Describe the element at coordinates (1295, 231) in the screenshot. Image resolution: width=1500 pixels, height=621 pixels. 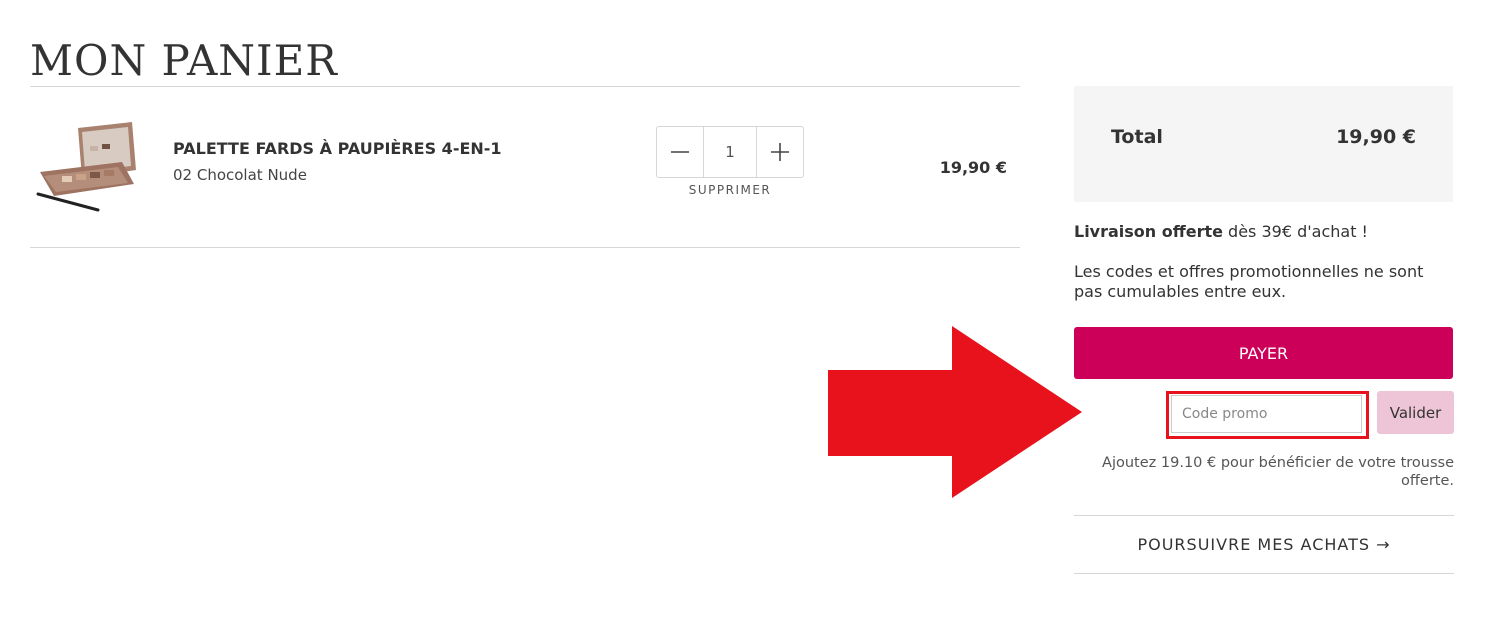
I see `free-shipping-text: dès 39€ d'achat !` at that location.